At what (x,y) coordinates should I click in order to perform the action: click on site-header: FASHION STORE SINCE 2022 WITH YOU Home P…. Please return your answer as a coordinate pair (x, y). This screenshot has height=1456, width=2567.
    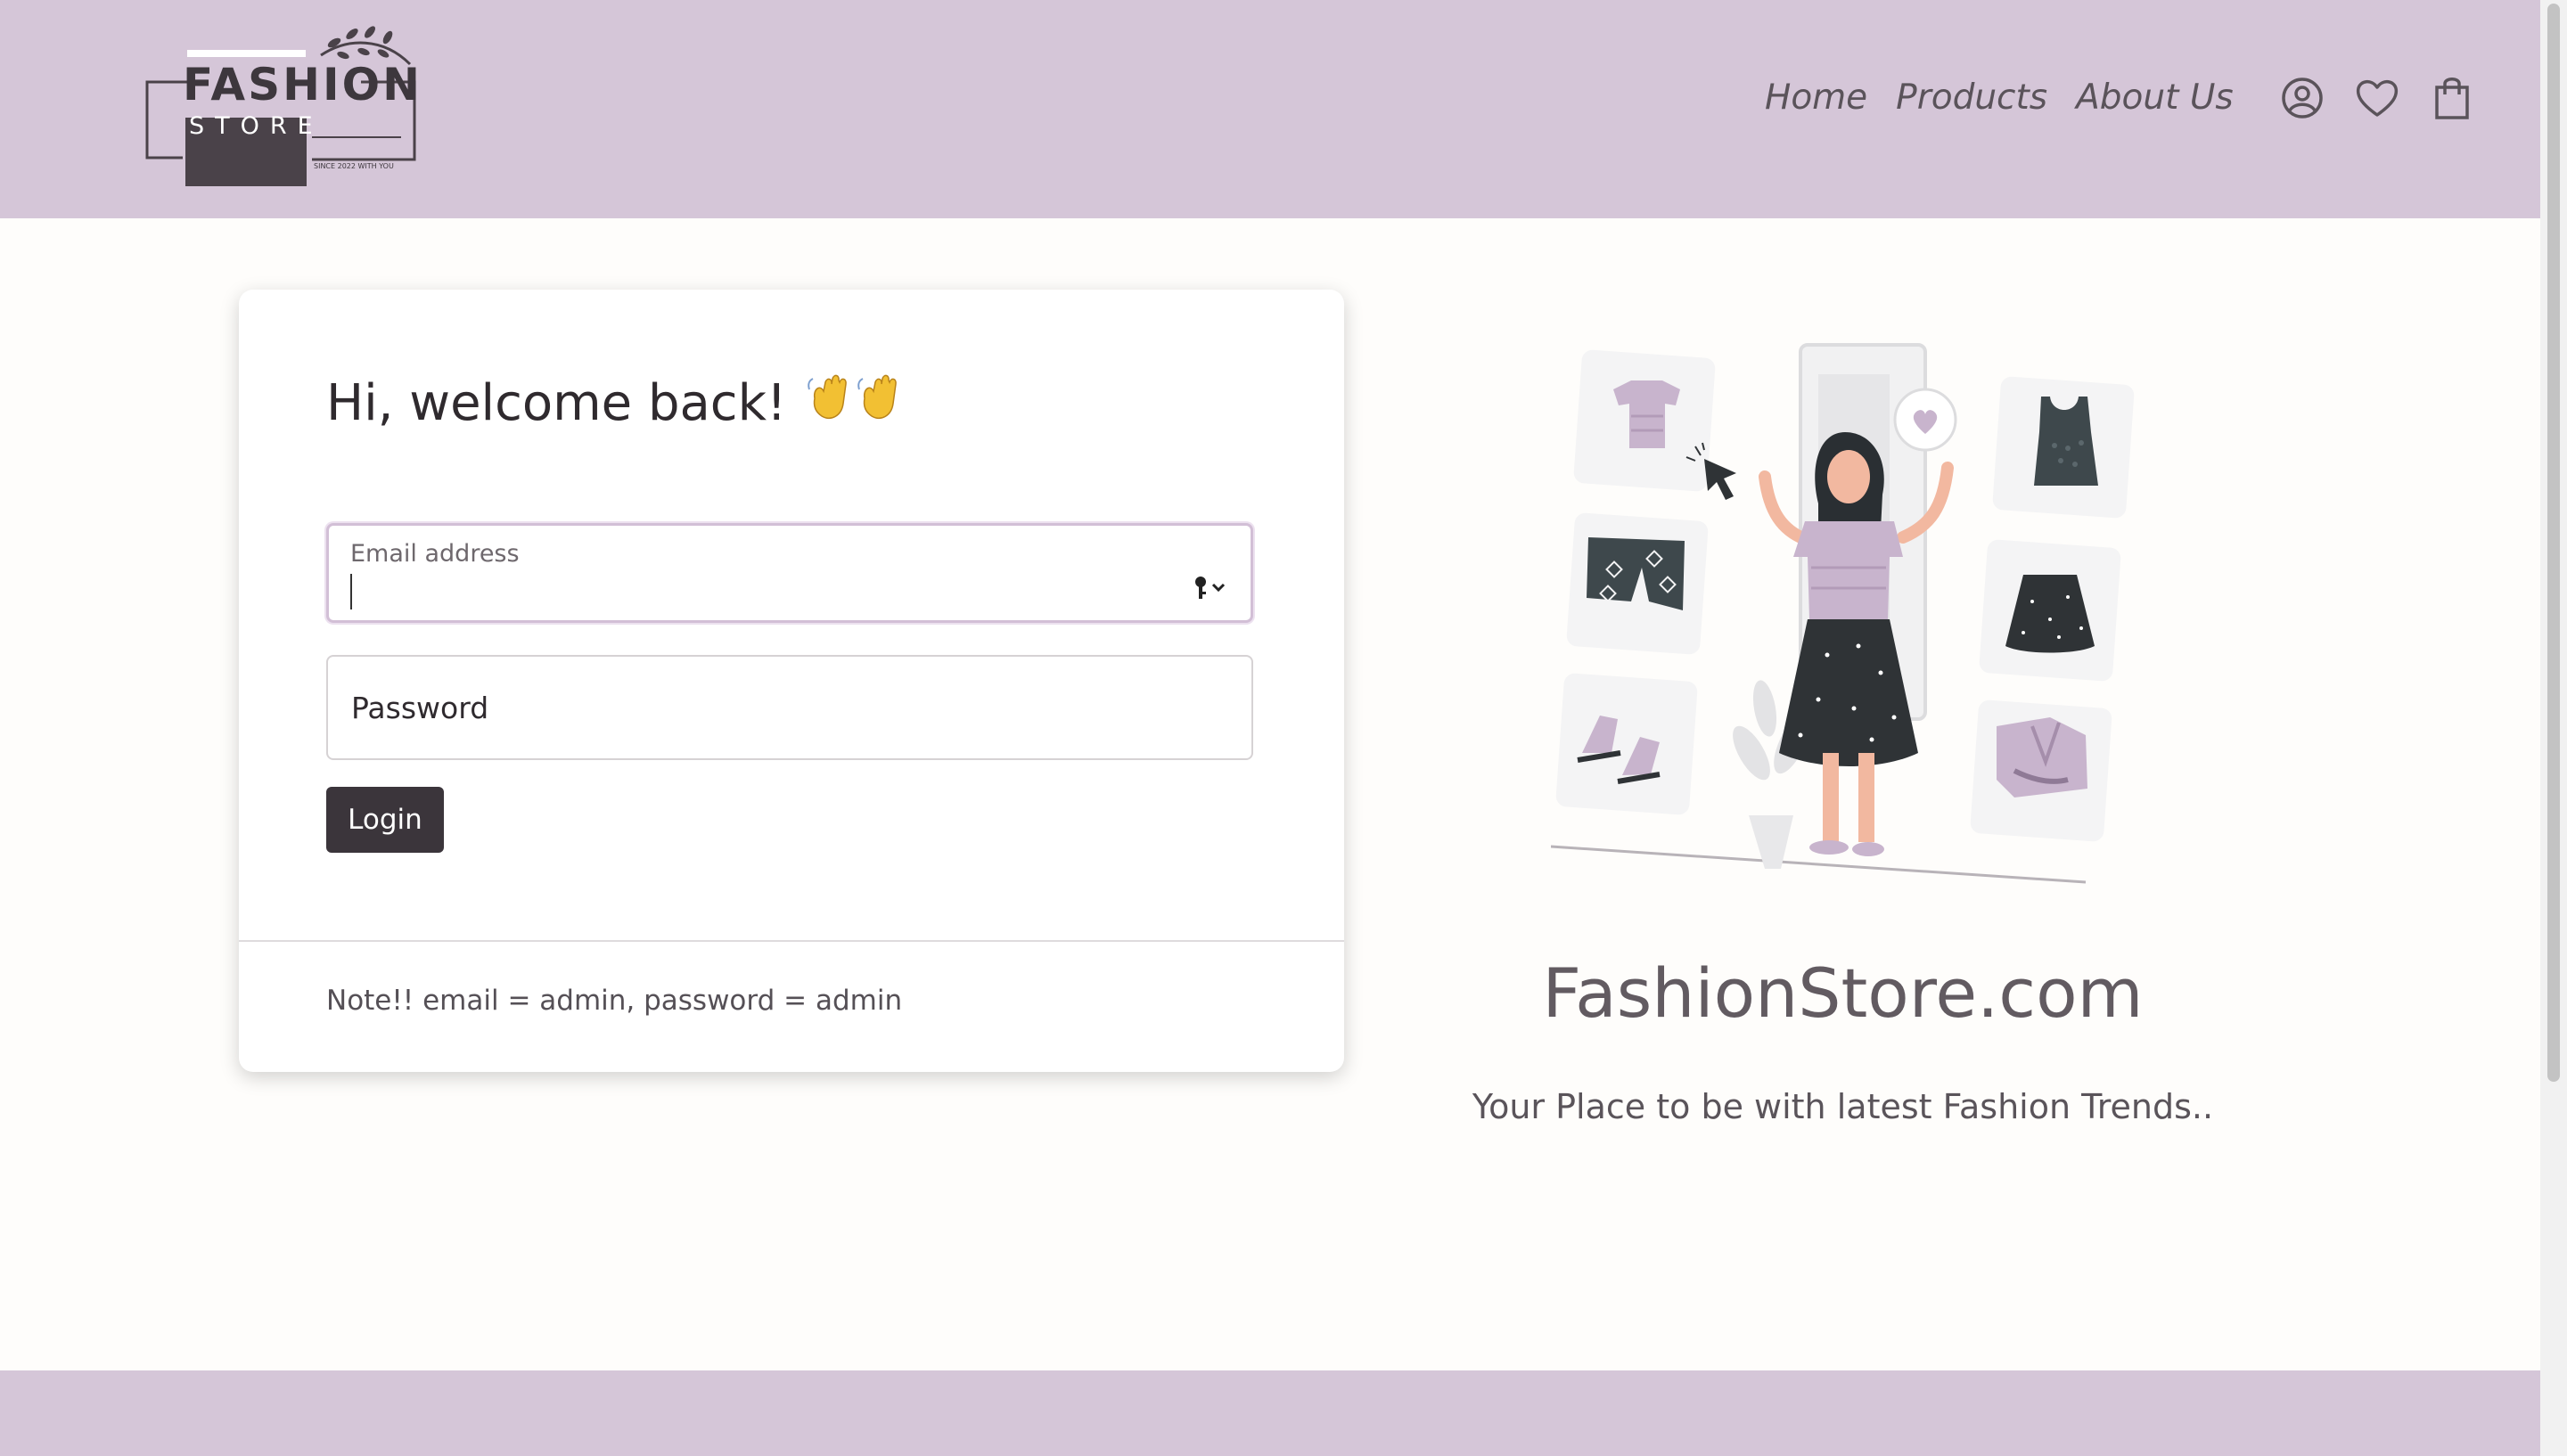
    Looking at the image, I should click on (1270, 109).